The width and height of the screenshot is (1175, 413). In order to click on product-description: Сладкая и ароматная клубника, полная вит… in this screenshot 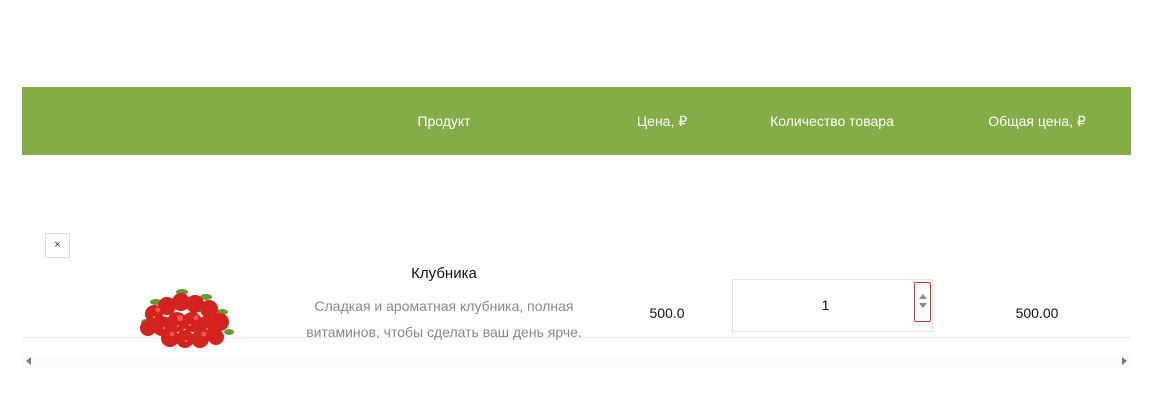, I will do `click(444, 319)`.